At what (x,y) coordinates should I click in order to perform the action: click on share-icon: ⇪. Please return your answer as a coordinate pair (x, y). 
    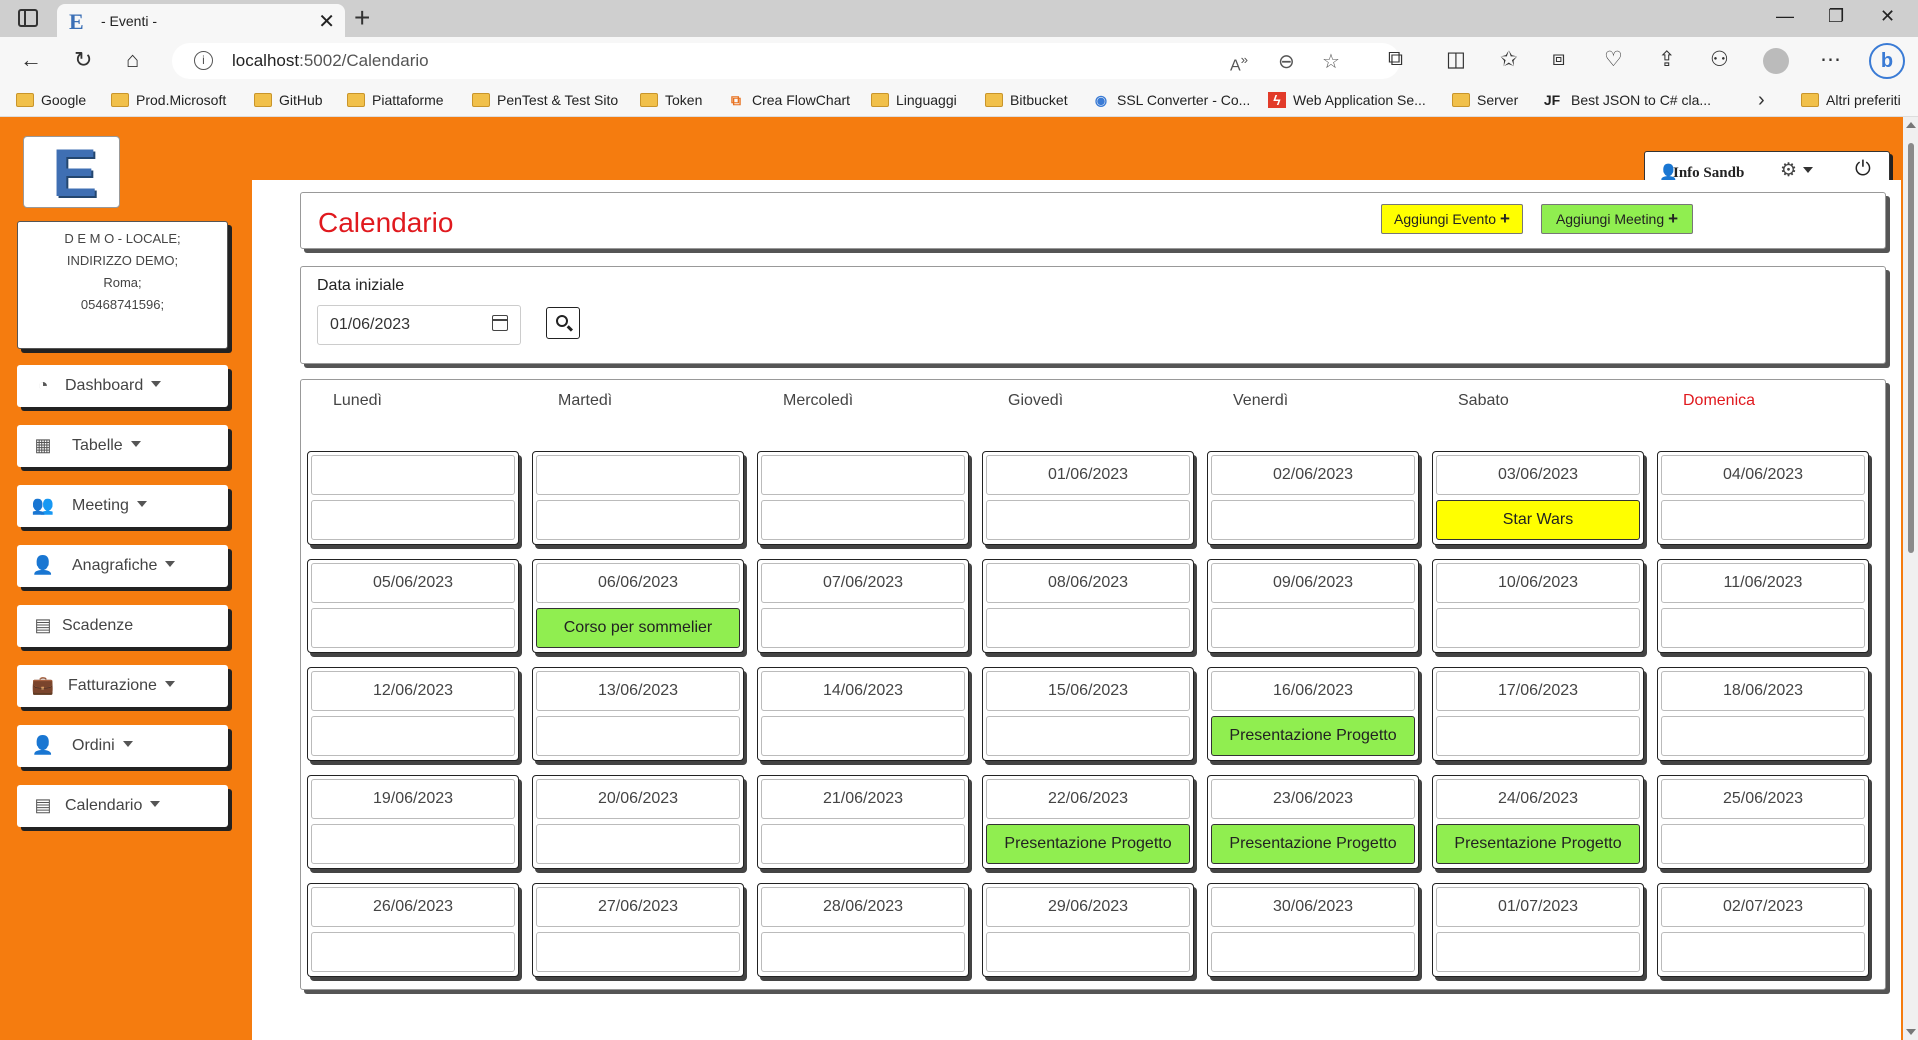
    Looking at the image, I should click on (1667, 59).